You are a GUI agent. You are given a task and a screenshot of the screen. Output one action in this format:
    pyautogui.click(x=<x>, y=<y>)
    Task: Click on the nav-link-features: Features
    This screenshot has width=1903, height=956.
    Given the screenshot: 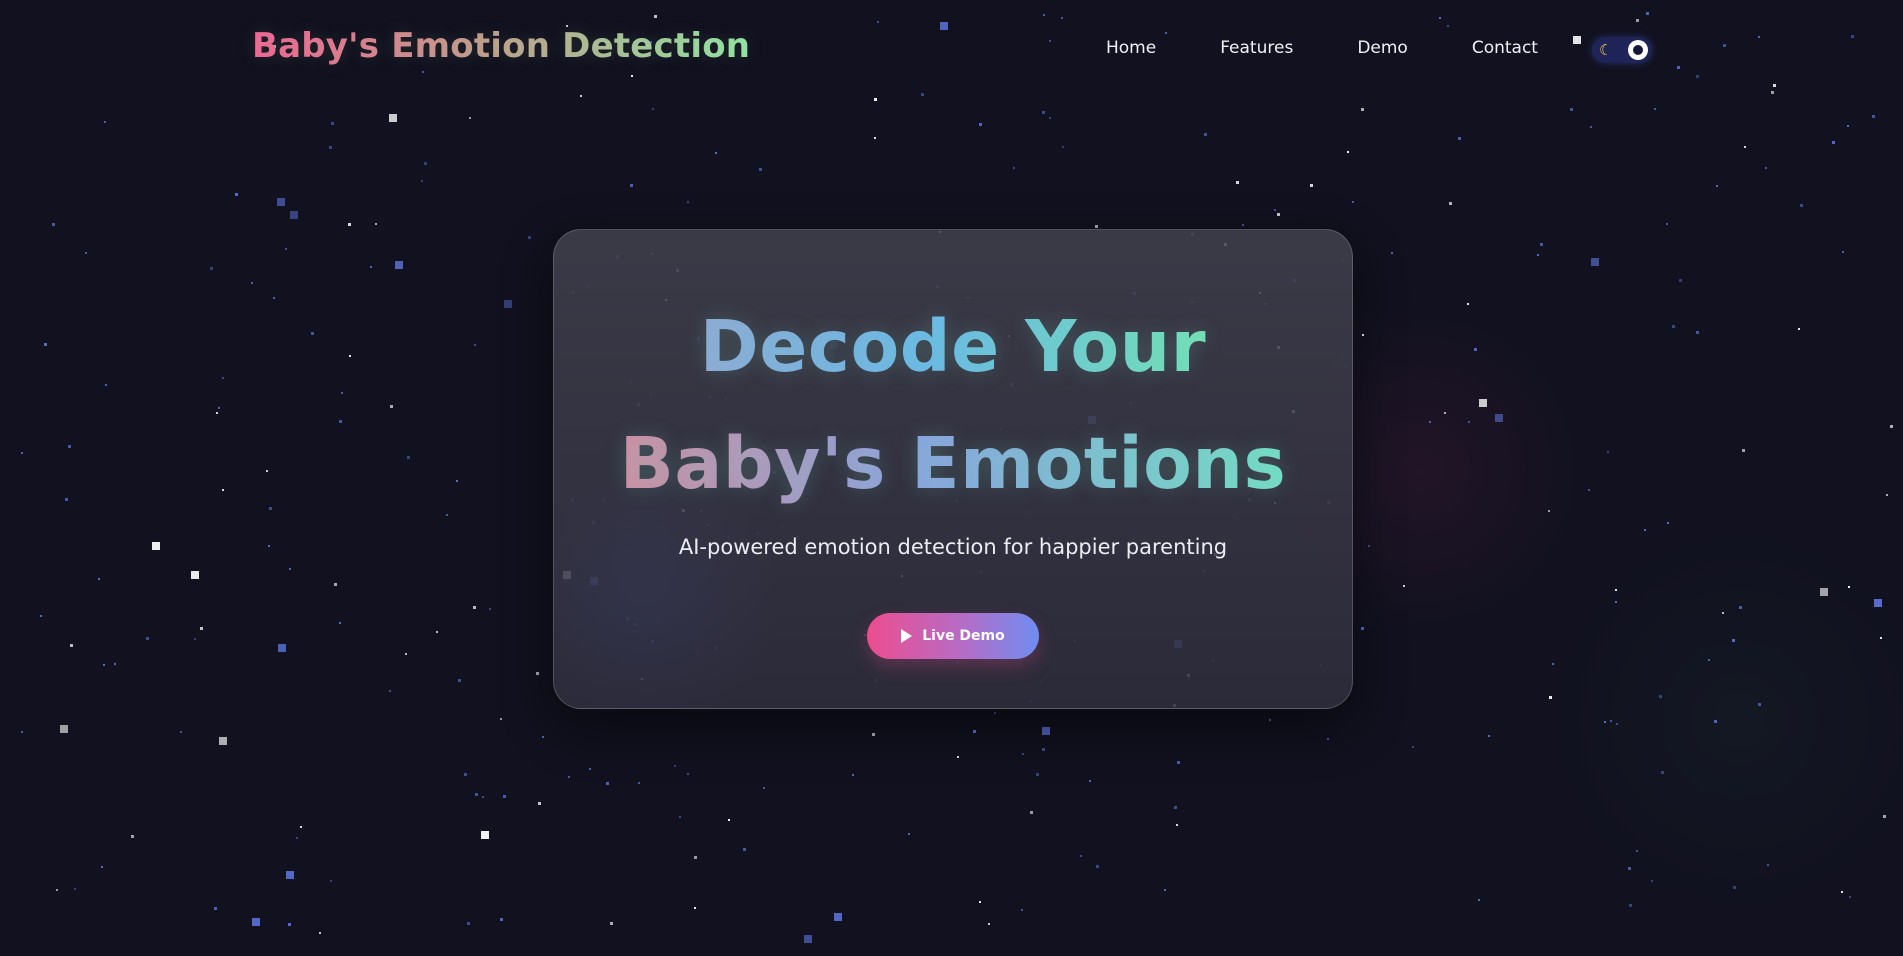 What is the action you would take?
    pyautogui.click(x=1256, y=48)
    